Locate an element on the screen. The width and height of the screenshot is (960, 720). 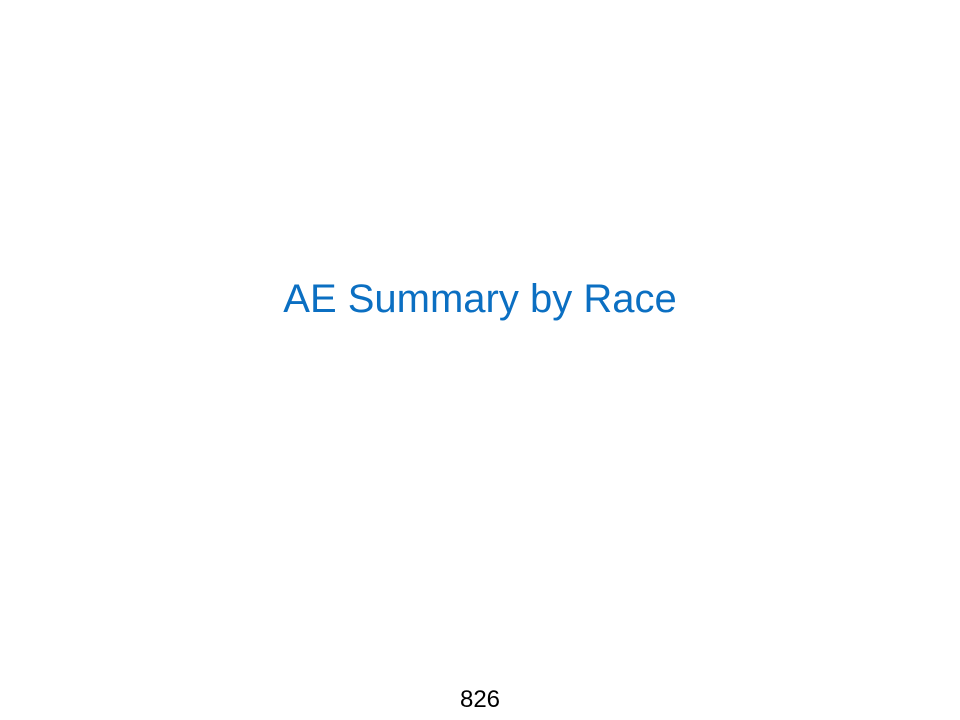
slide-title: AE Summary by Race is located at coordinates (480, 299).